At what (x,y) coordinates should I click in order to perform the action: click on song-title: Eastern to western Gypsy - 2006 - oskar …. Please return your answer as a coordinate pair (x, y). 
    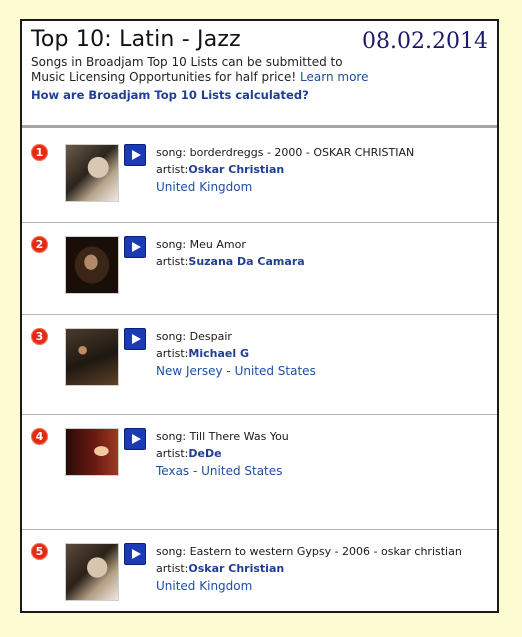
    Looking at the image, I should click on (325, 551).